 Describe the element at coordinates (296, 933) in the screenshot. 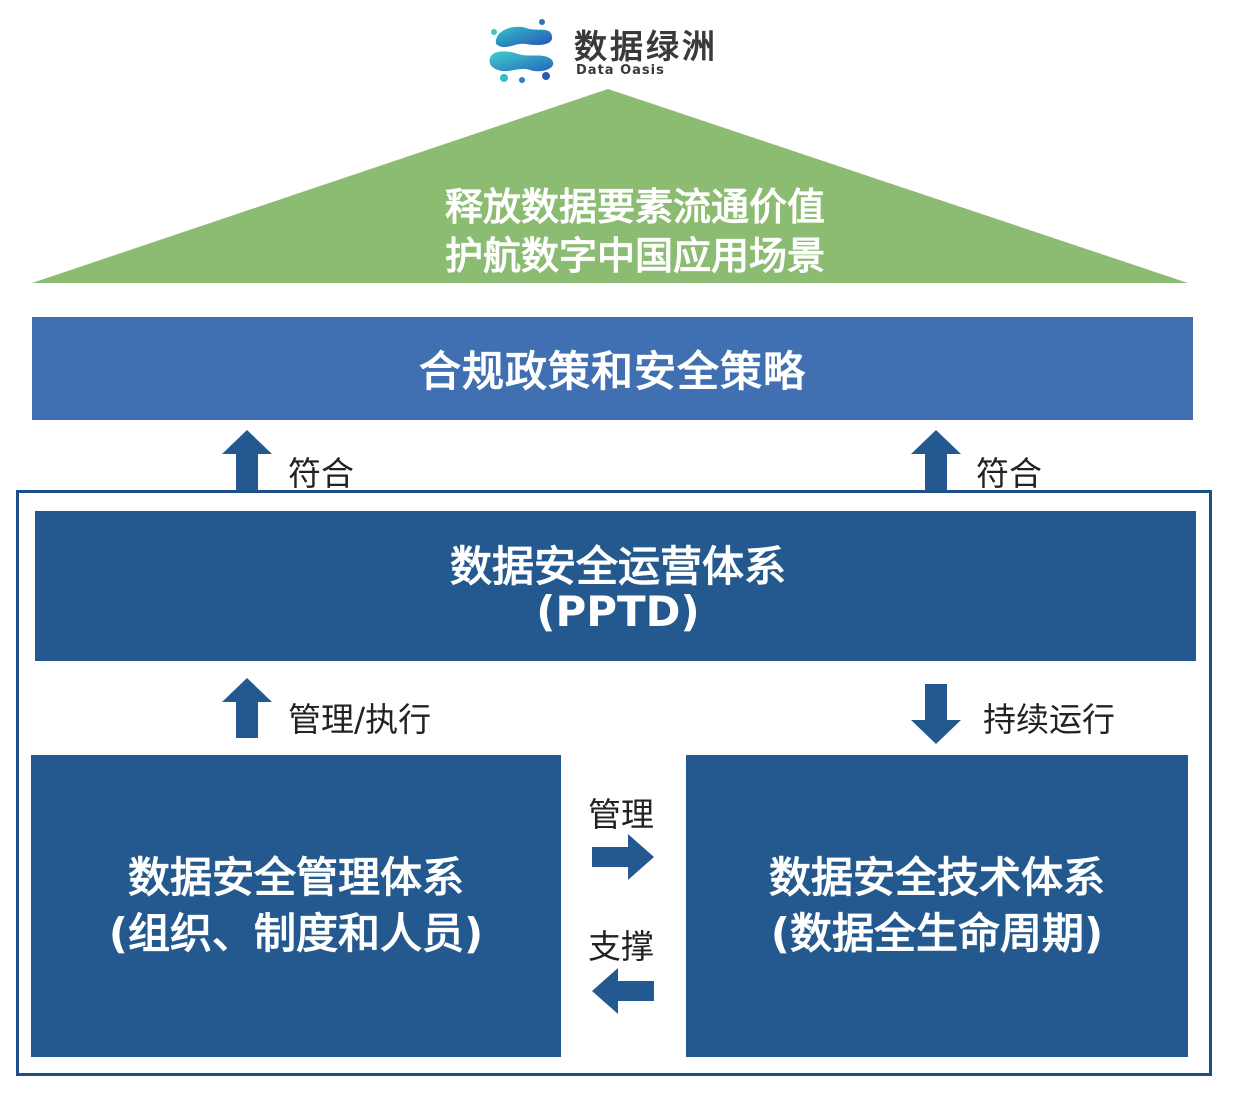

I see `management-system-subtitle: (组织、制度和人员)` at that location.